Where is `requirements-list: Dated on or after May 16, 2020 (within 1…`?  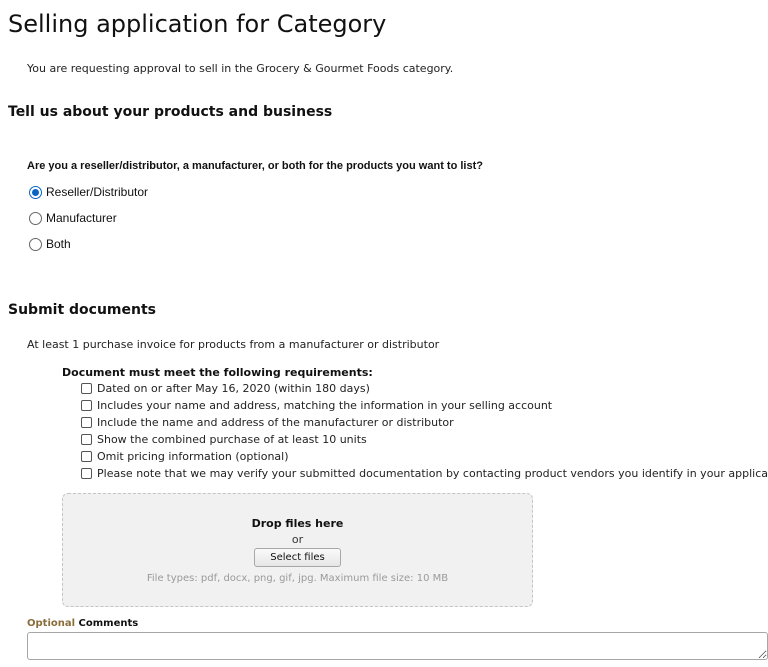
requirements-list: Dated on or after May 16, 2020 (within 1… is located at coordinates (424, 431).